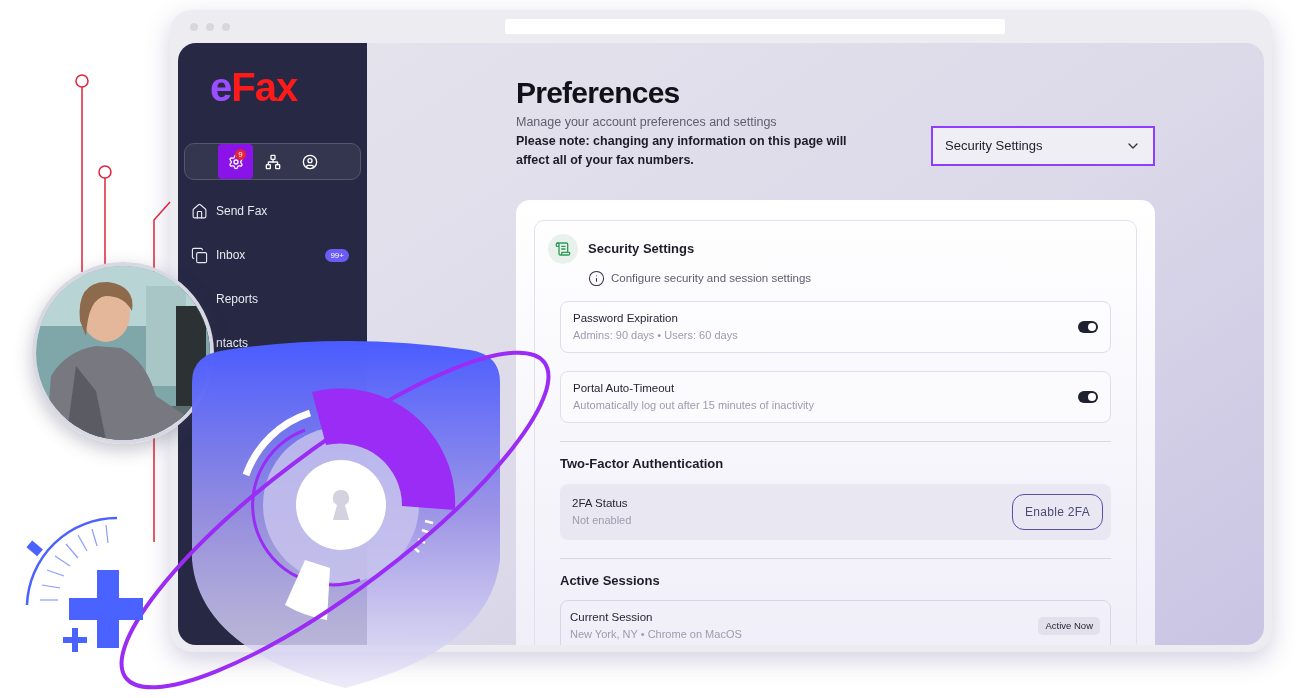 This screenshot has height=698, width=1296. I want to click on sidebar-item: Send Fax, so click(242, 211).